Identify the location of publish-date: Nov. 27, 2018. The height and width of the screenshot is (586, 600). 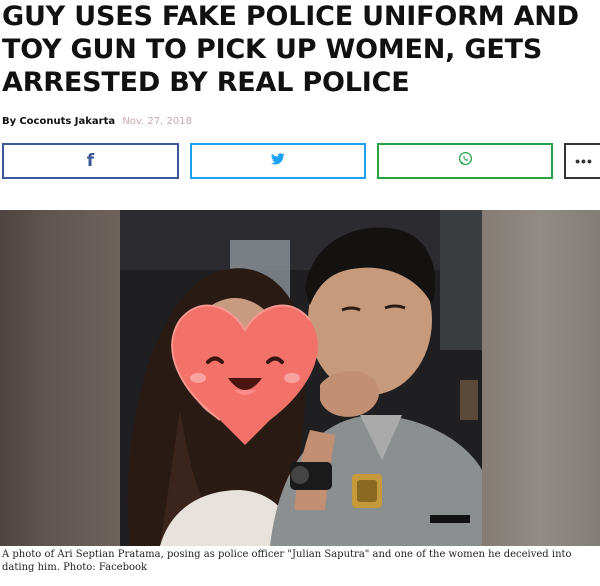
(157, 121).